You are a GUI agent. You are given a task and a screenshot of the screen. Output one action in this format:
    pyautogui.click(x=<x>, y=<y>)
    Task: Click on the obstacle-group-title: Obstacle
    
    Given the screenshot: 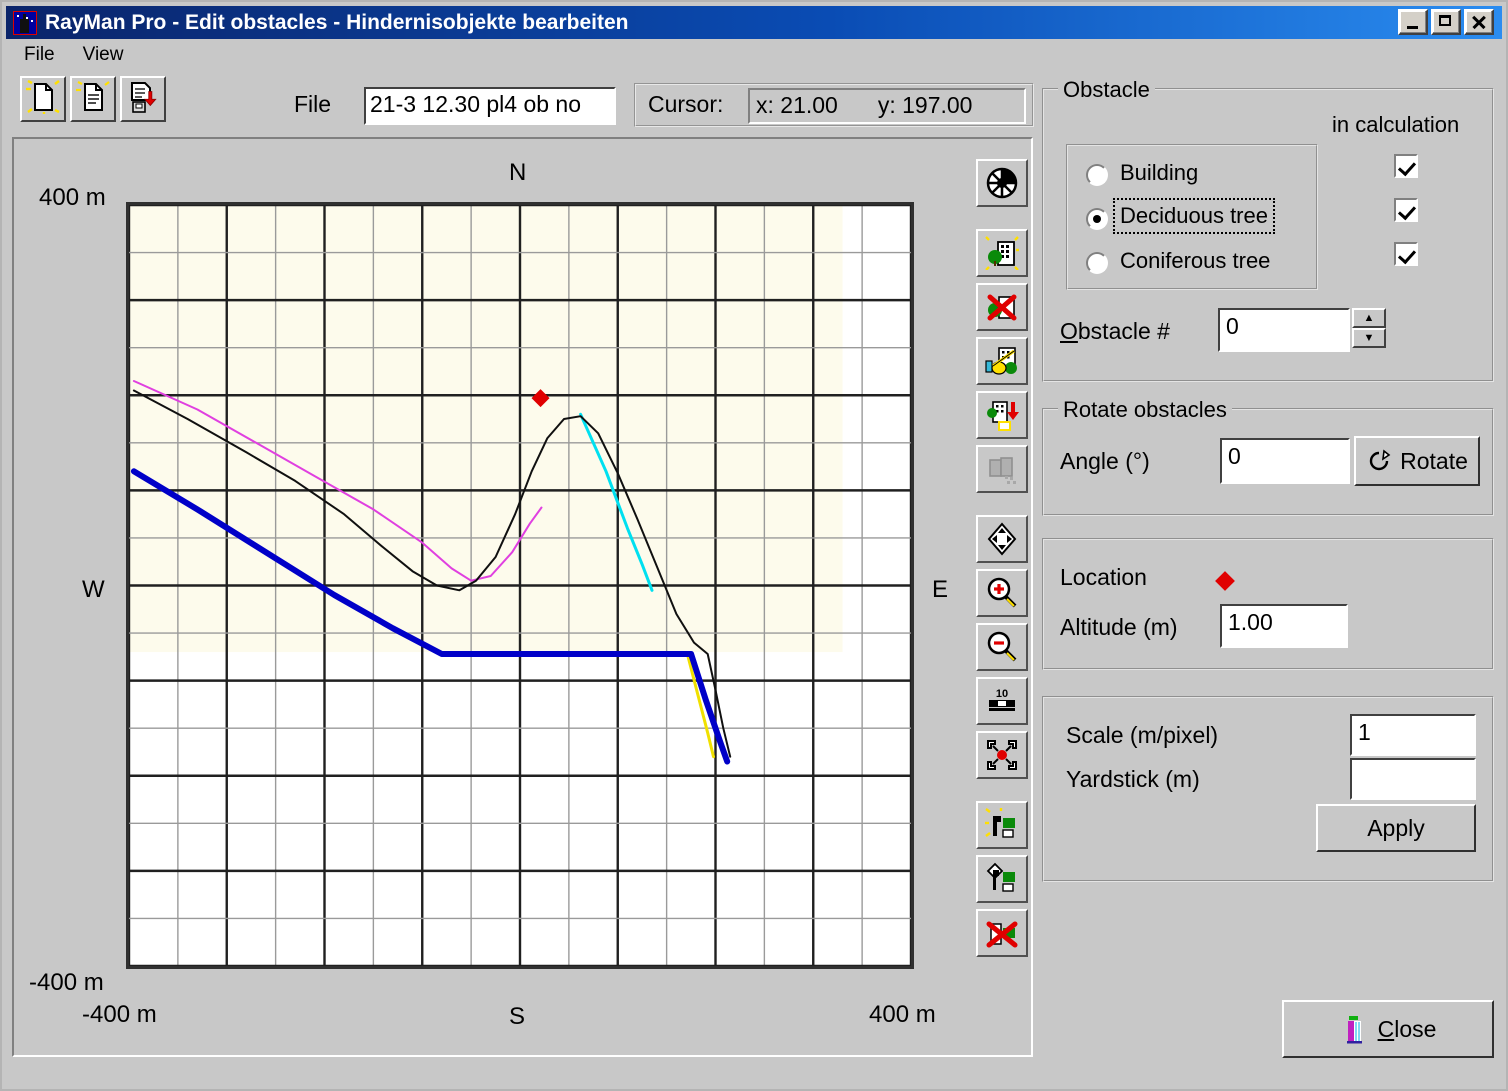 What is the action you would take?
    pyautogui.click(x=1106, y=90)
    